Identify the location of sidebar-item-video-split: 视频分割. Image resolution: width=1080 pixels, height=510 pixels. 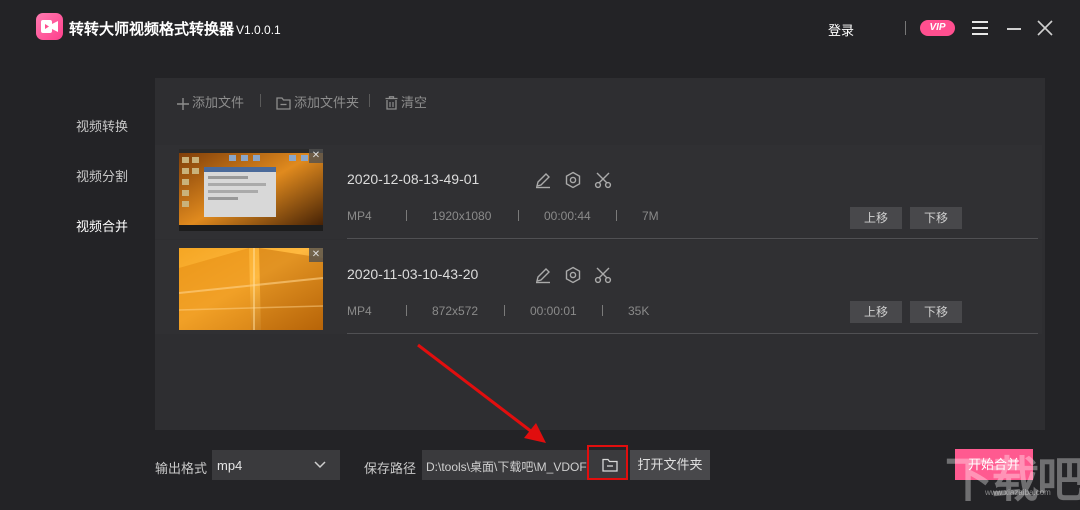
(102, 175).